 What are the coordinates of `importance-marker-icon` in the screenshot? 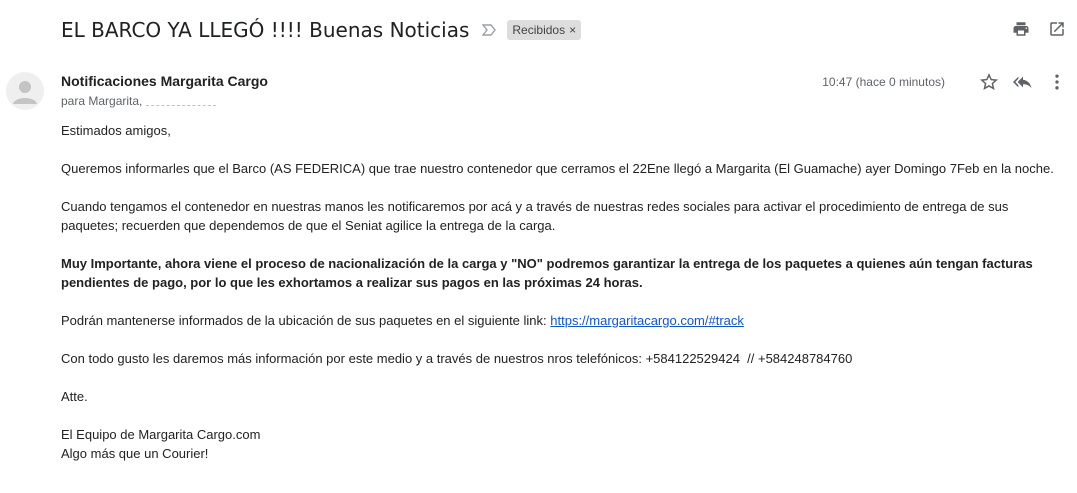 It's located at (489, 30).